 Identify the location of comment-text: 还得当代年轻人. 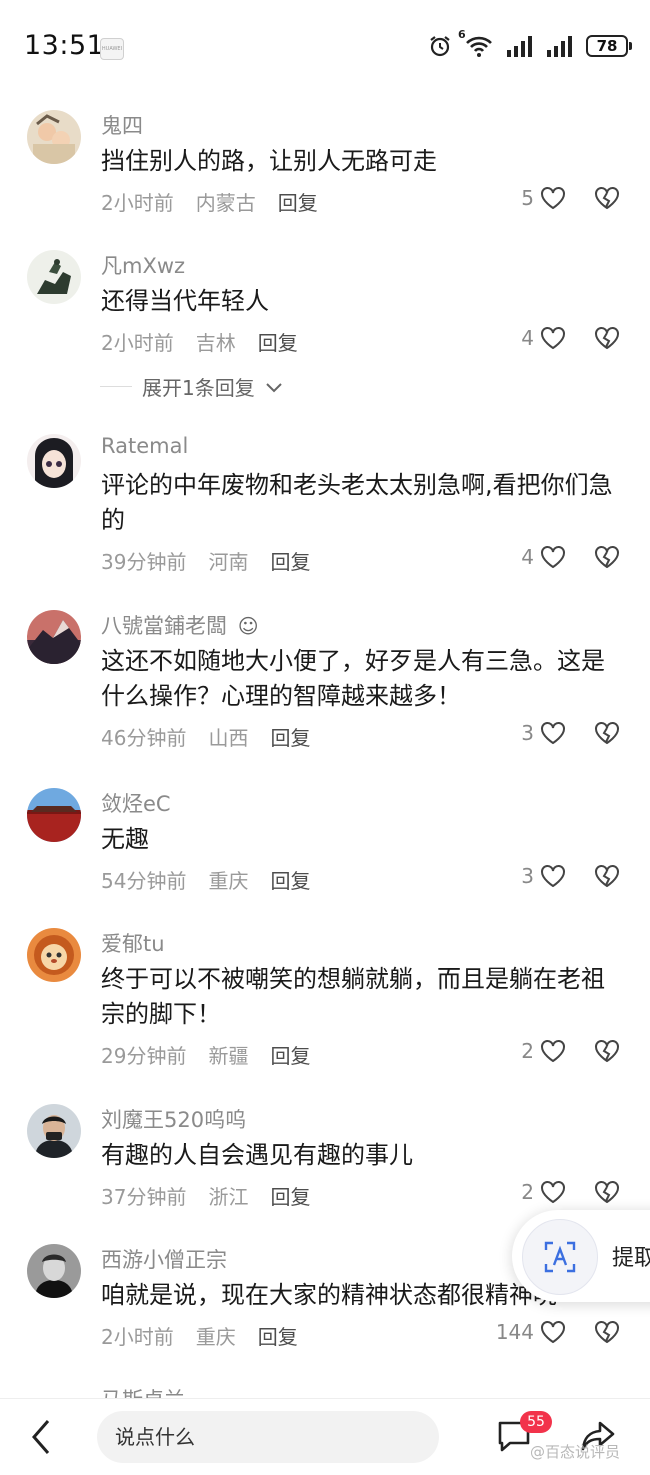
(185, 301).